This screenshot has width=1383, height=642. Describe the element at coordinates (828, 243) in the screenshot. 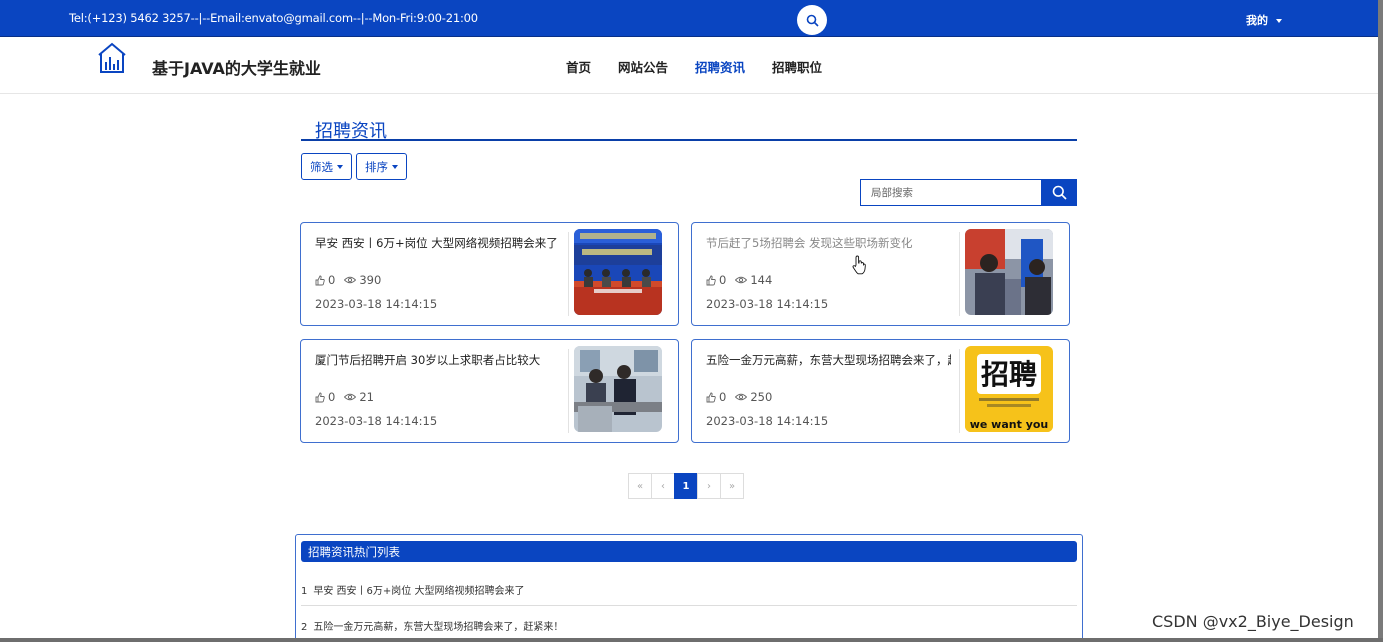

I see `news-card-title: 节后赶了5场招聘会 发现这些职场新变化` at that location.